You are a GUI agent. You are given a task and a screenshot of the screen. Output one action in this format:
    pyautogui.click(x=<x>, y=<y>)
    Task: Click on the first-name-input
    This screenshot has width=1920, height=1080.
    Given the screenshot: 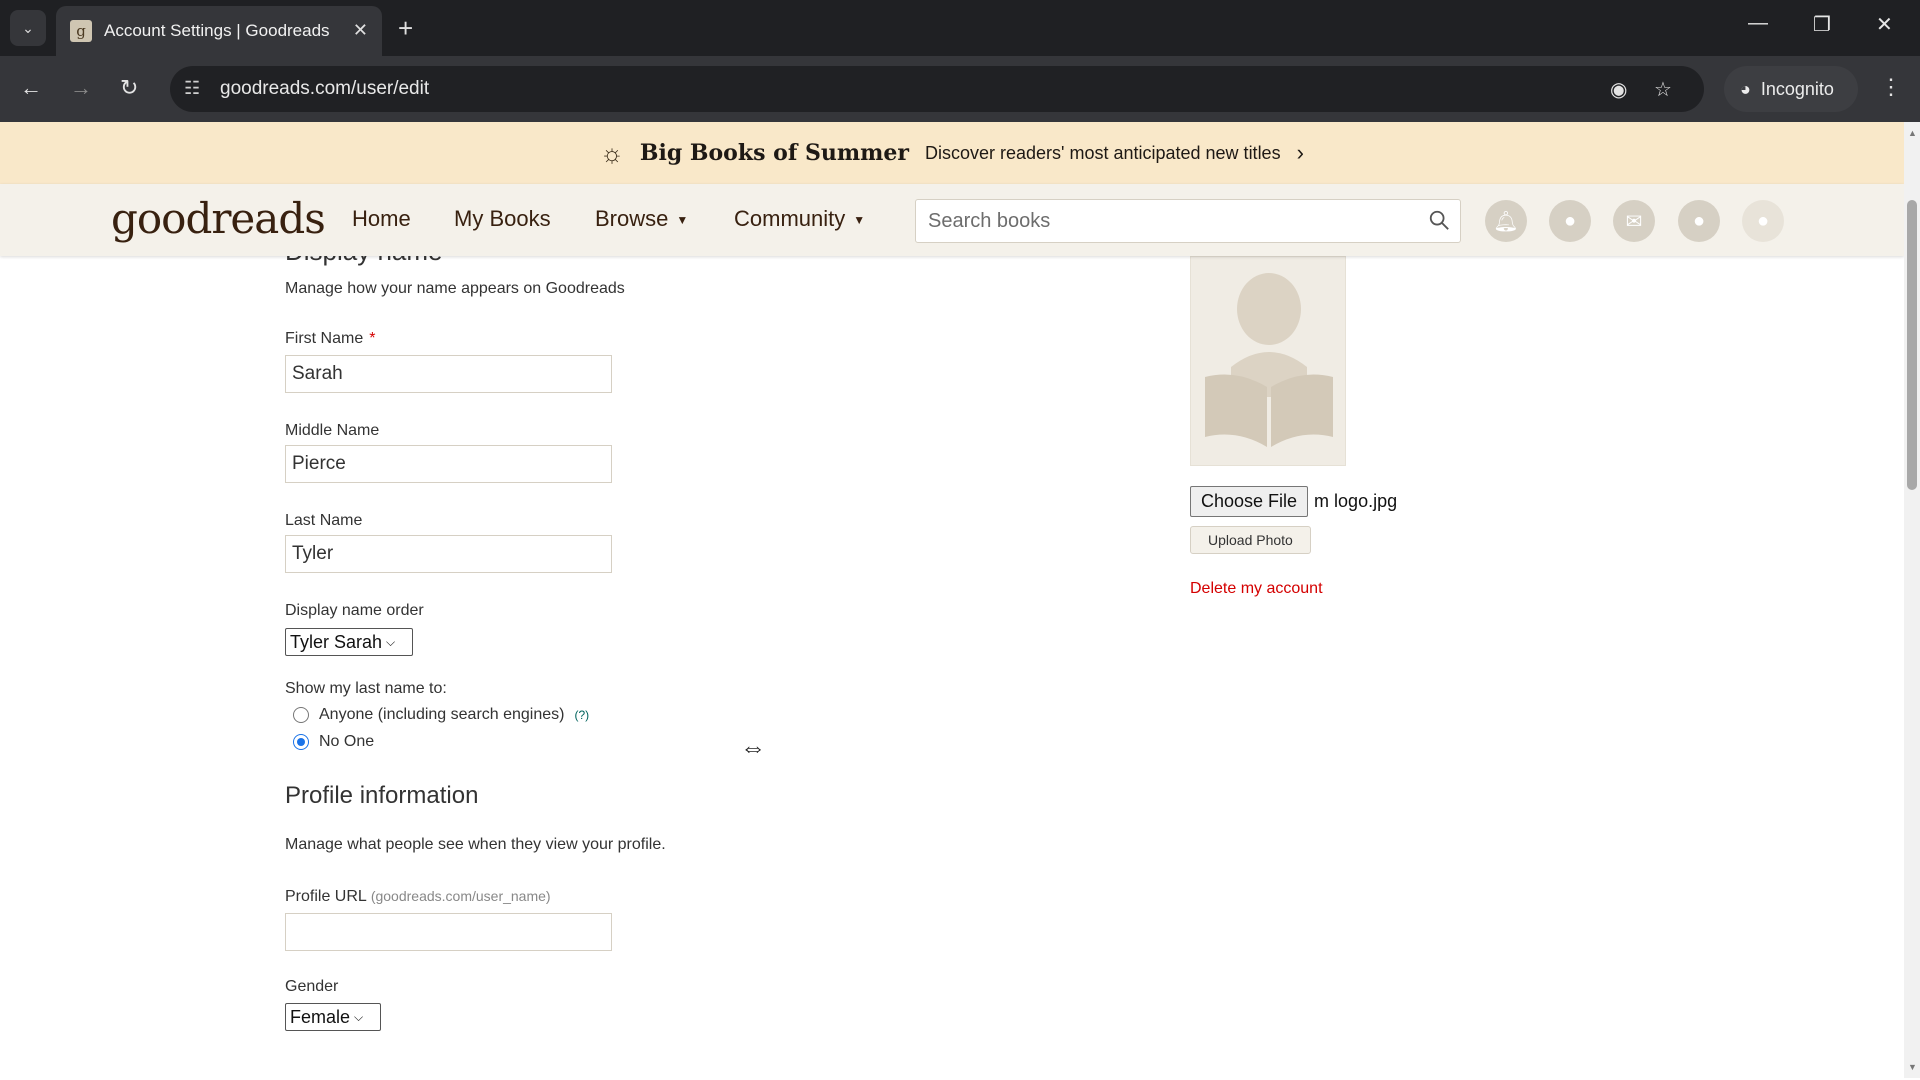 What is the action you would take?
    pyautogui.click(x=448, y=374)
    